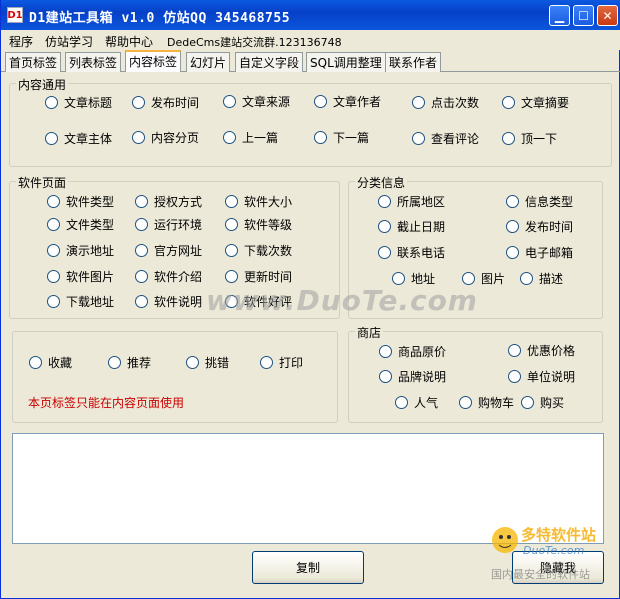 This screenshot has width=620, height=599. Describe the element at coordinates (347, 101) in the screenshot. I see `radio-option: 文章作者` at that location.